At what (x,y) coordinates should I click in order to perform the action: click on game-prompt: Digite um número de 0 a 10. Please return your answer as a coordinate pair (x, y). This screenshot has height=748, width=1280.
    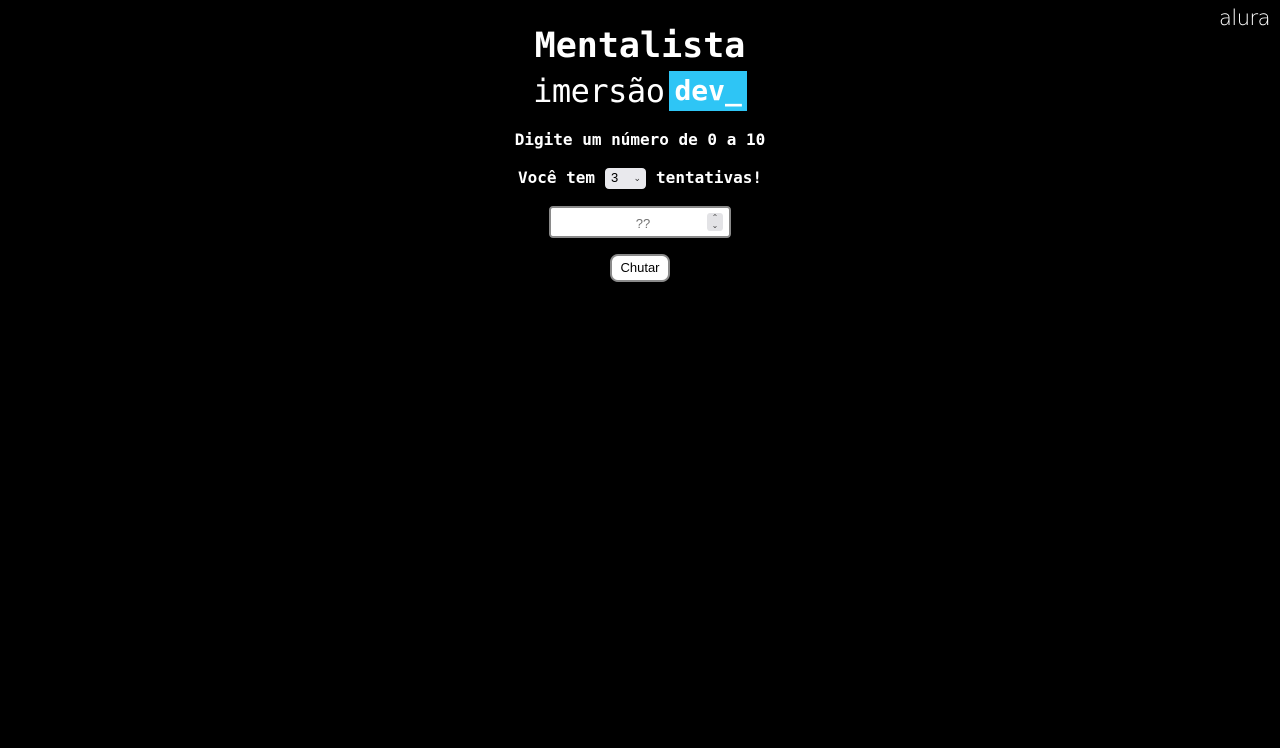
    Looking at the image, I should click on (640, 139).